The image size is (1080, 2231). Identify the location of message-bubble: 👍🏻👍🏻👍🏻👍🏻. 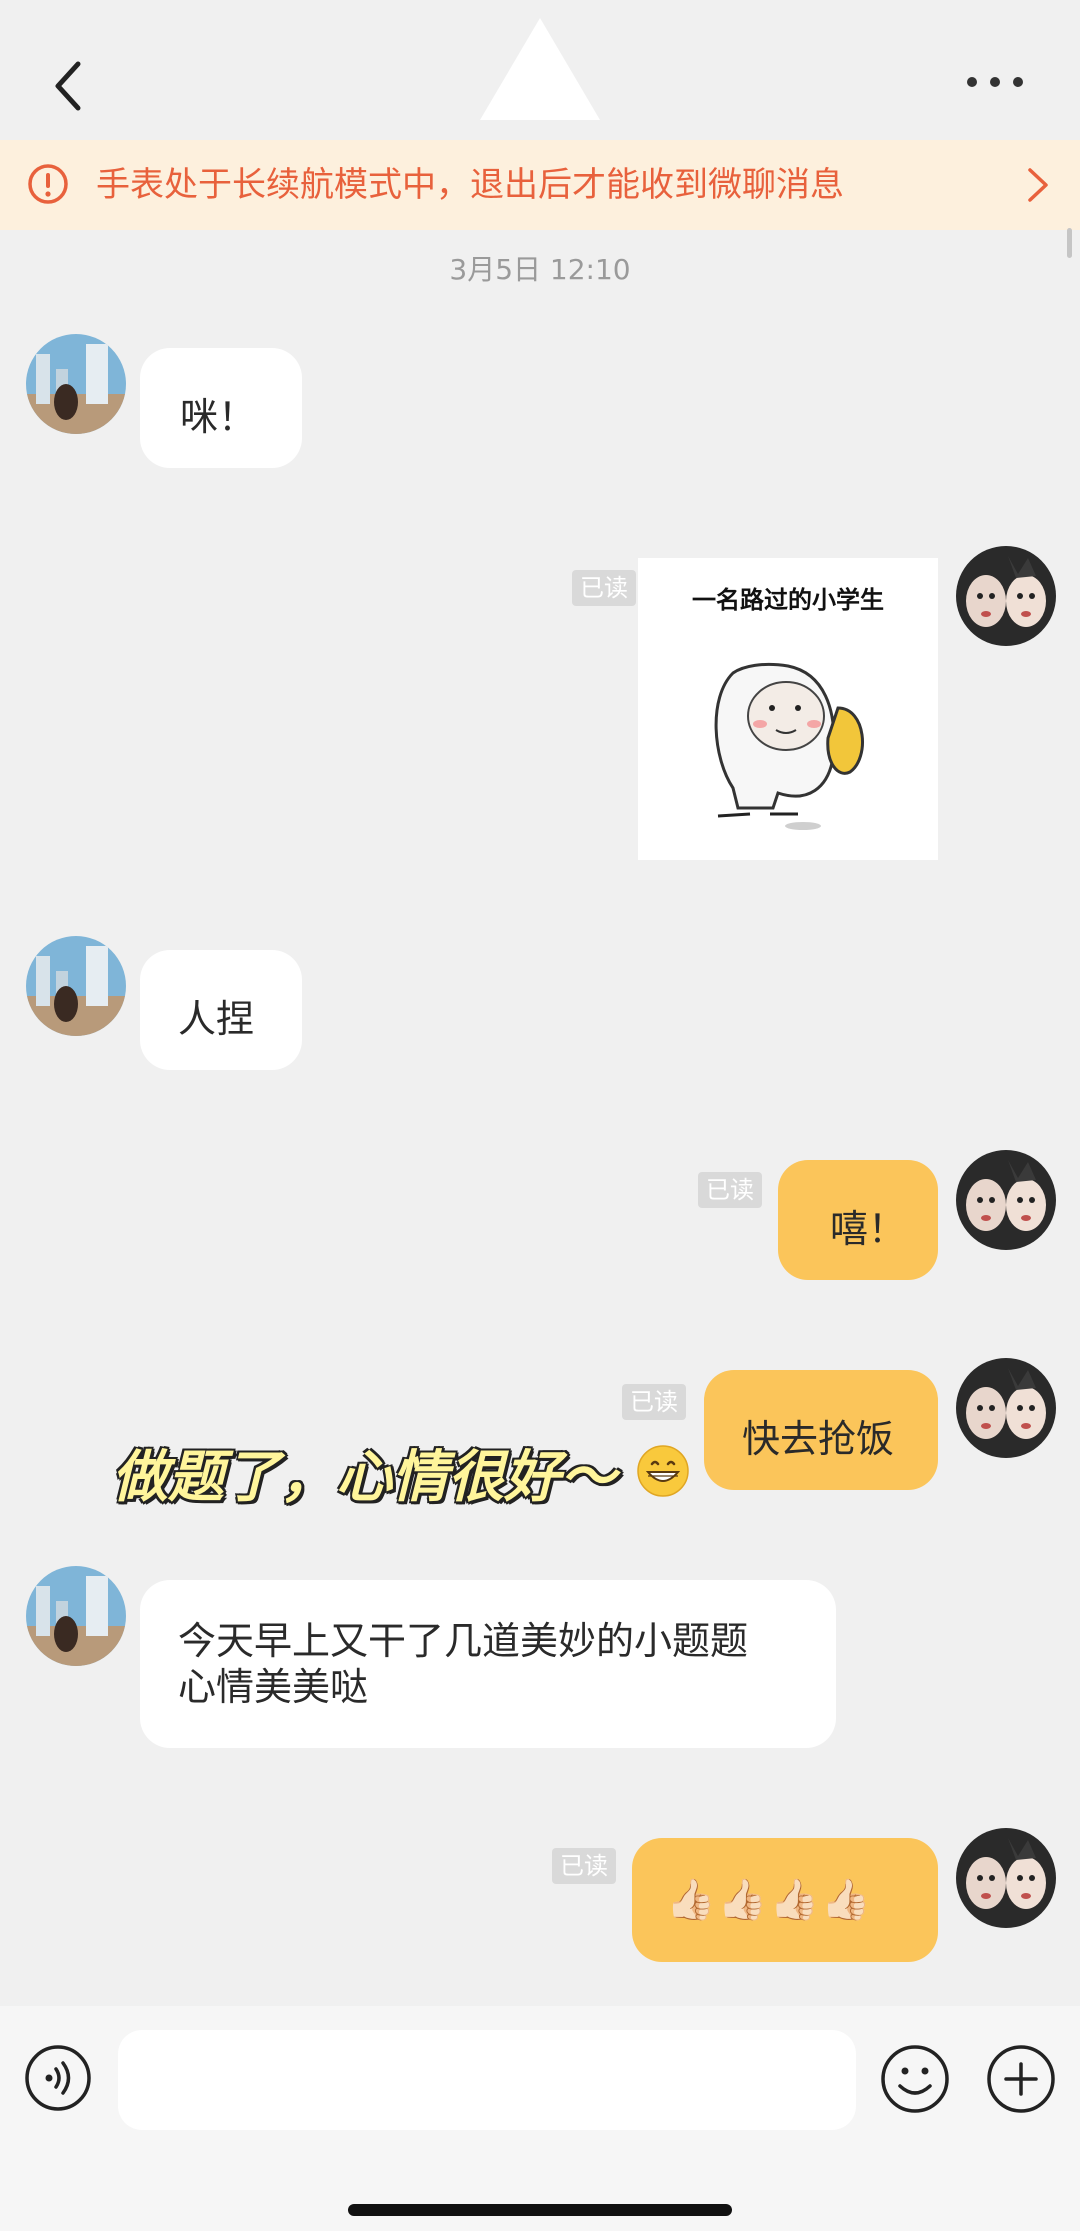
(785, 1900).